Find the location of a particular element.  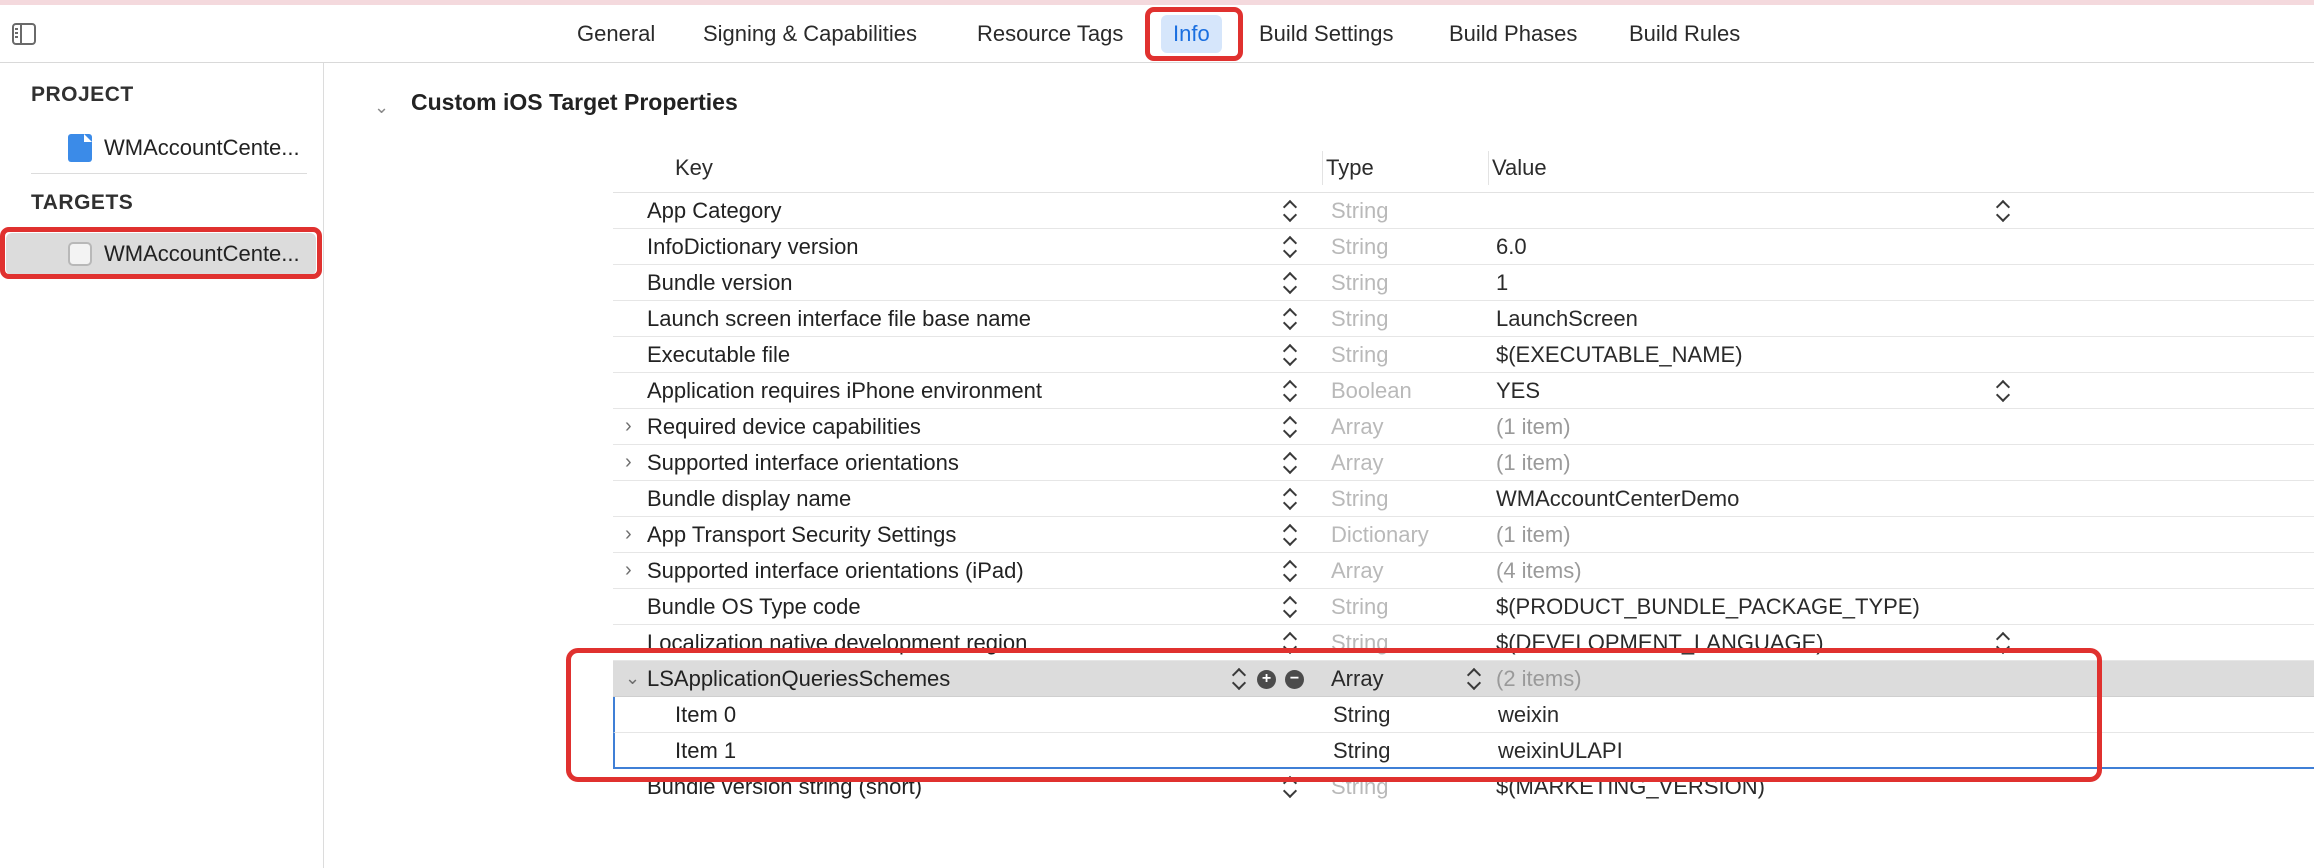

row-key: App Category is located at coordinates (714, 210).